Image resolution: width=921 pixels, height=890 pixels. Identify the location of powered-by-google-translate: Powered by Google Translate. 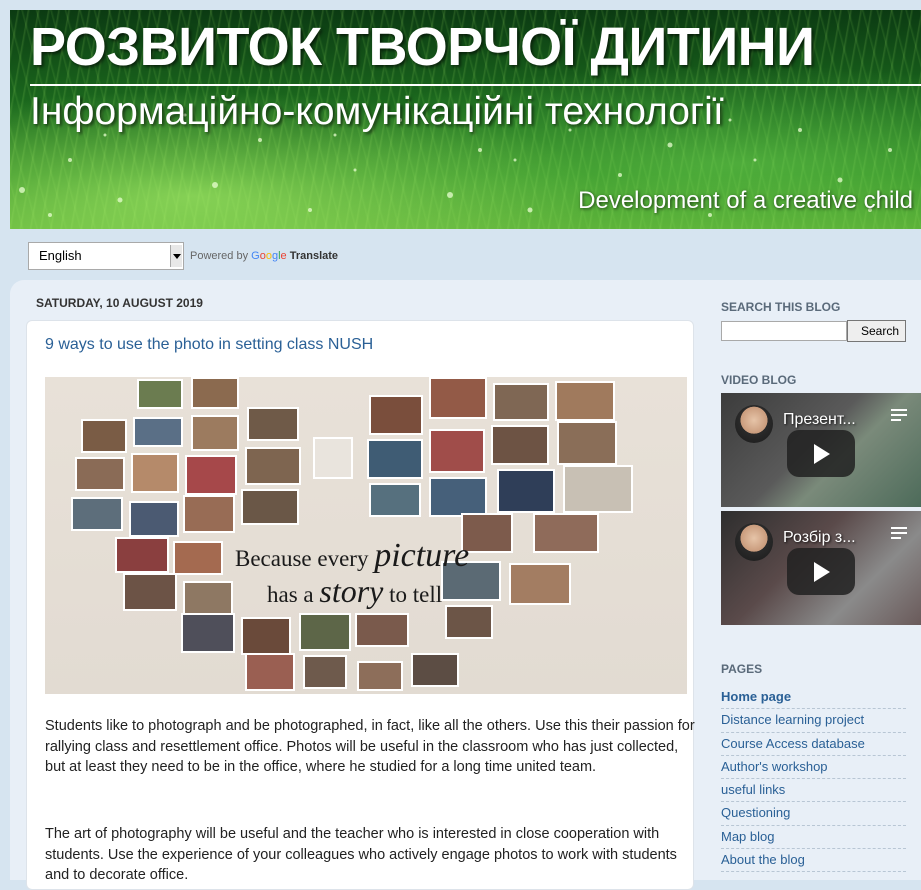
(264, 256).